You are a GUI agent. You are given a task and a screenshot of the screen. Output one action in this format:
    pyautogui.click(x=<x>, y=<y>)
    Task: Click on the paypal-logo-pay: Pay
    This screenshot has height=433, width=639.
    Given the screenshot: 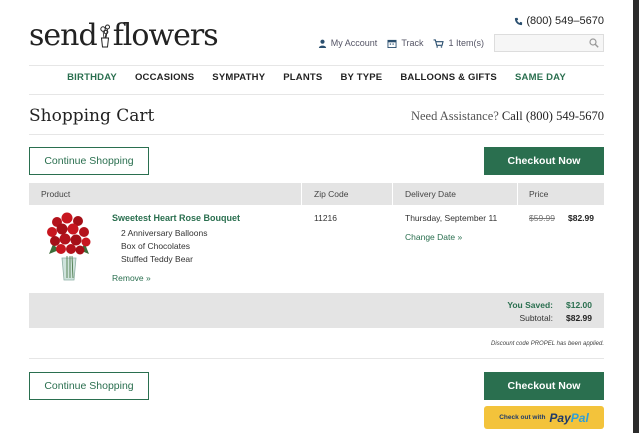 What is the action you would take?
    pyautogui.click(x=560, y=417)
    